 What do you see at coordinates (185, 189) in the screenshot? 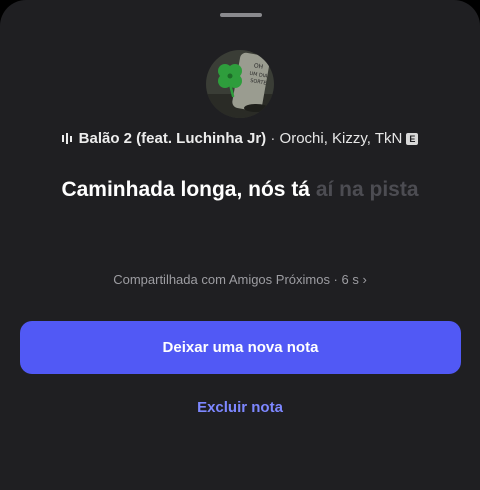
I see `lyrics-sung: Caminhada longa, nós tá` at bounding box center [185, 189].